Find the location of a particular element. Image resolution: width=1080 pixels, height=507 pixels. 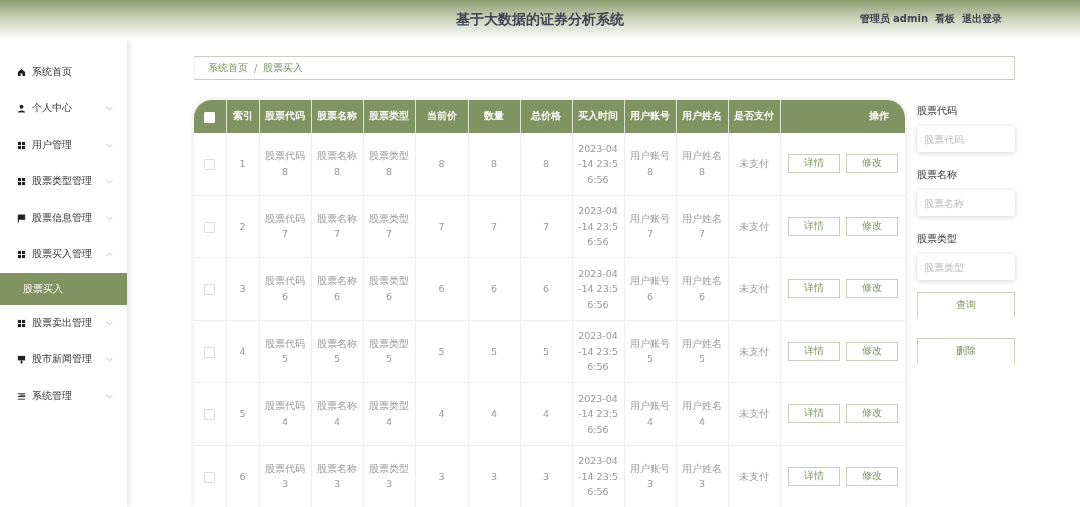

search-button: 查询 is located at coordinates (966, 305).